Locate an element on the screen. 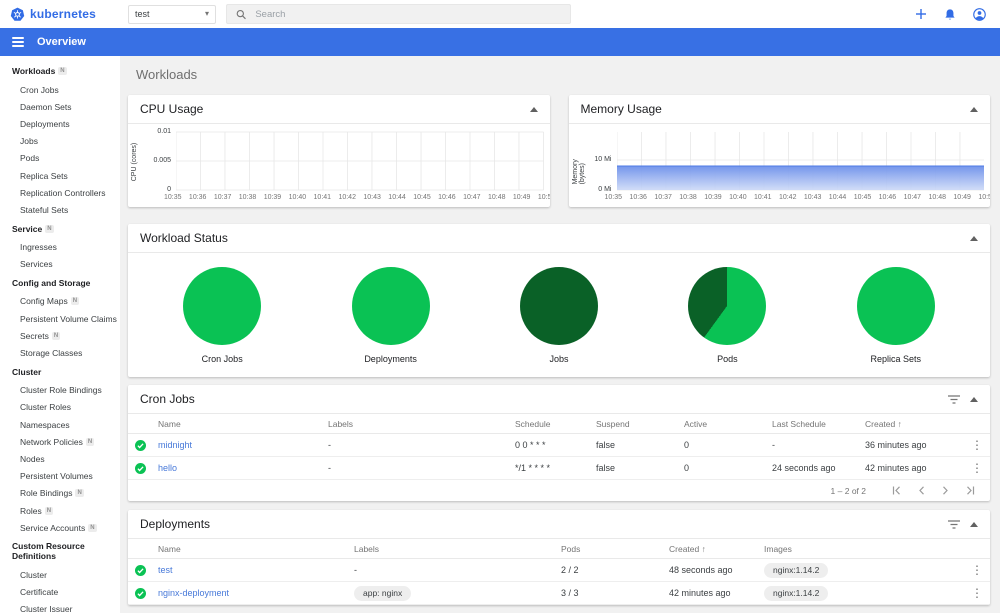 The width and height of the screenshot is (1000, 613). search-bar is located at coordinates (398, 14).